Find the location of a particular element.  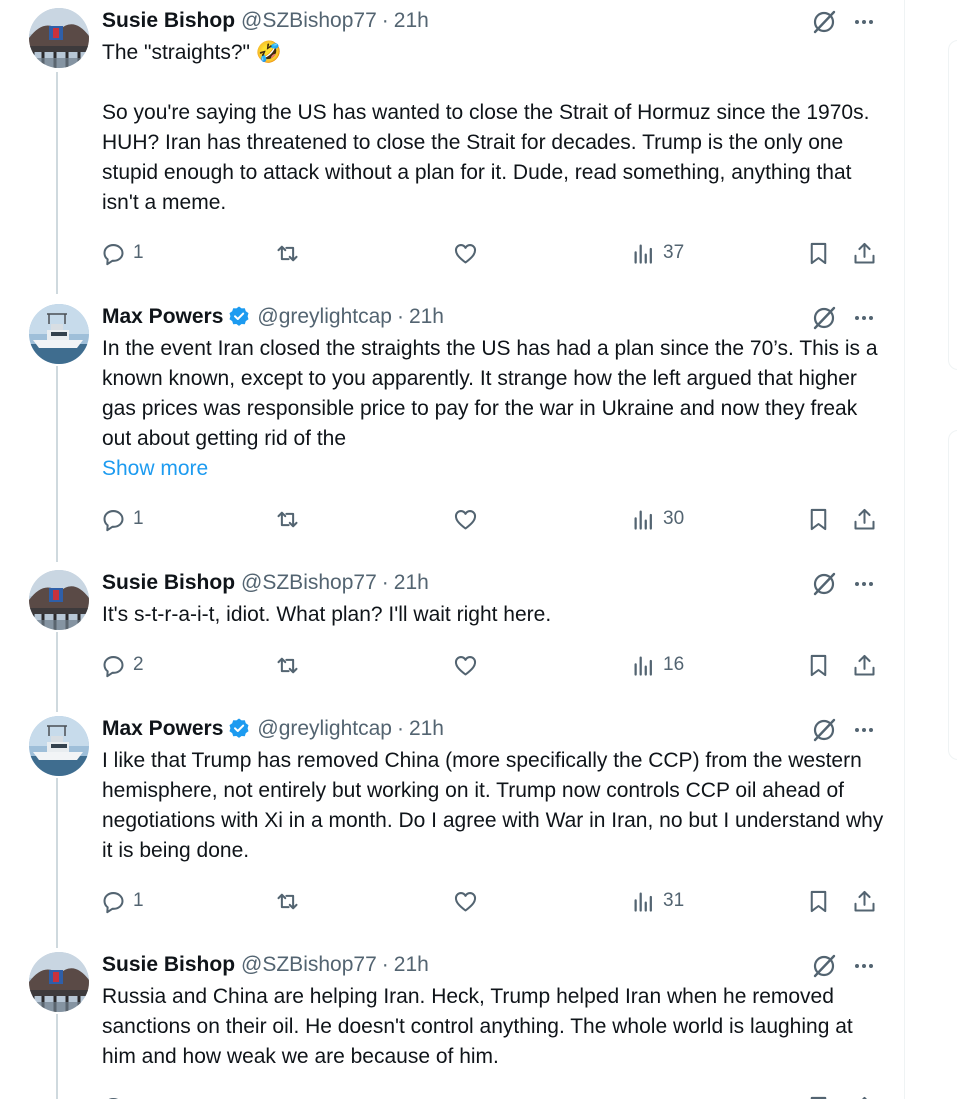

views-button: 16 is located at coordinates (657, 665).